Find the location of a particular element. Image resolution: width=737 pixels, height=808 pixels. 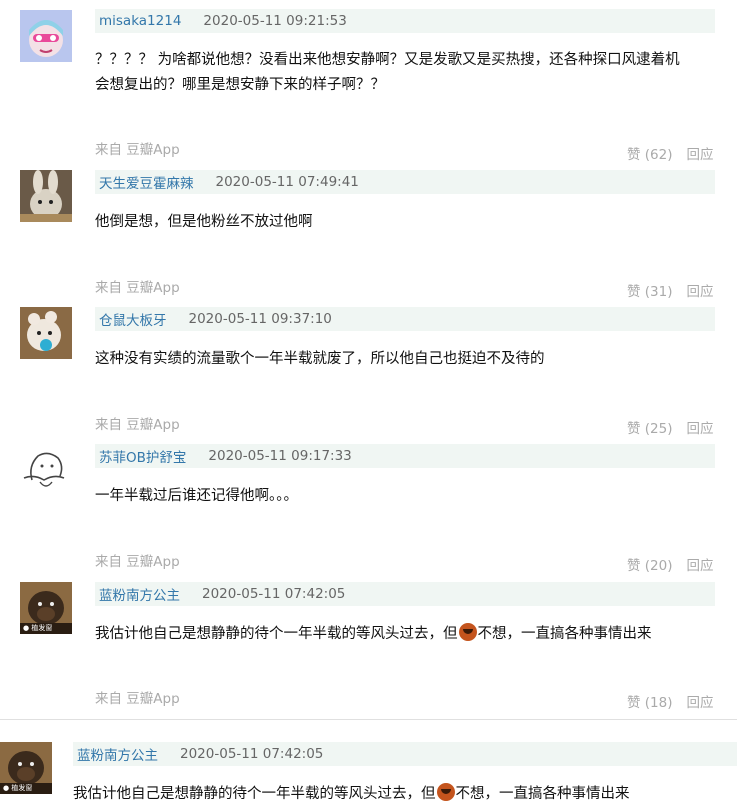

username-link: misaka1214 is located at coordinates (140, 21).